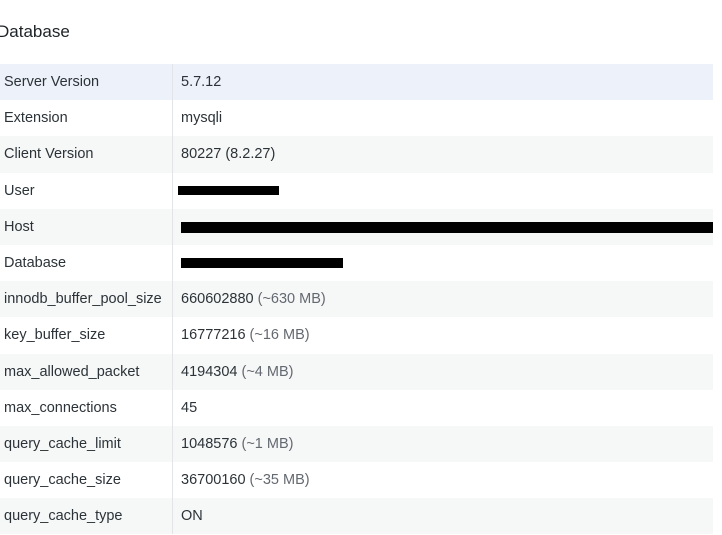 The width and height of the screenshot is (722, 535). Describe the element at coordinates (86, 263) in the screenshot. I see `row-label: Database` at that location.